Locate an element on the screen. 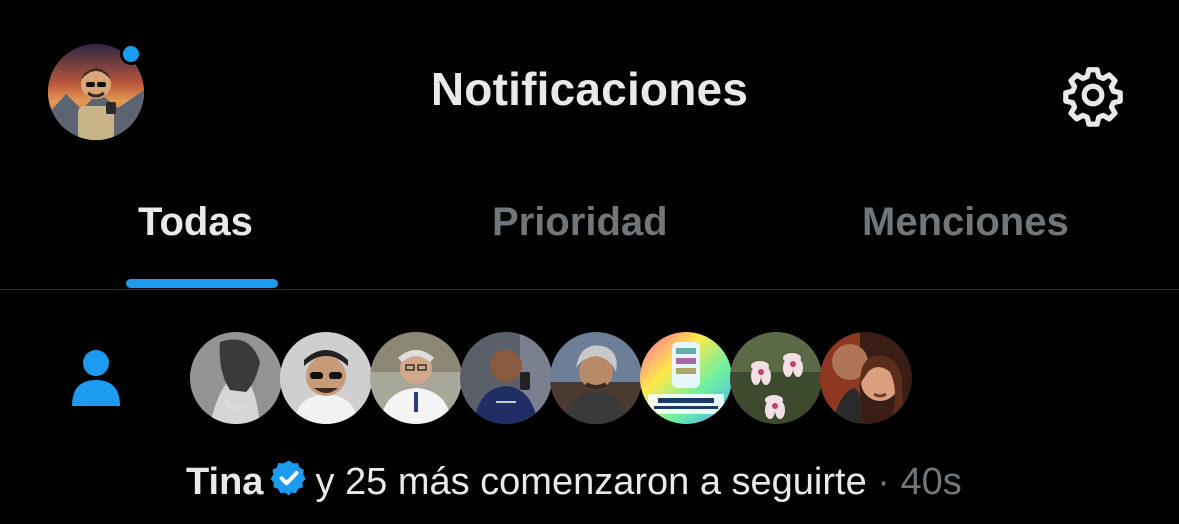 The image size is (1179, 524). follower-name: Tina is located at coordinates (224, 482).